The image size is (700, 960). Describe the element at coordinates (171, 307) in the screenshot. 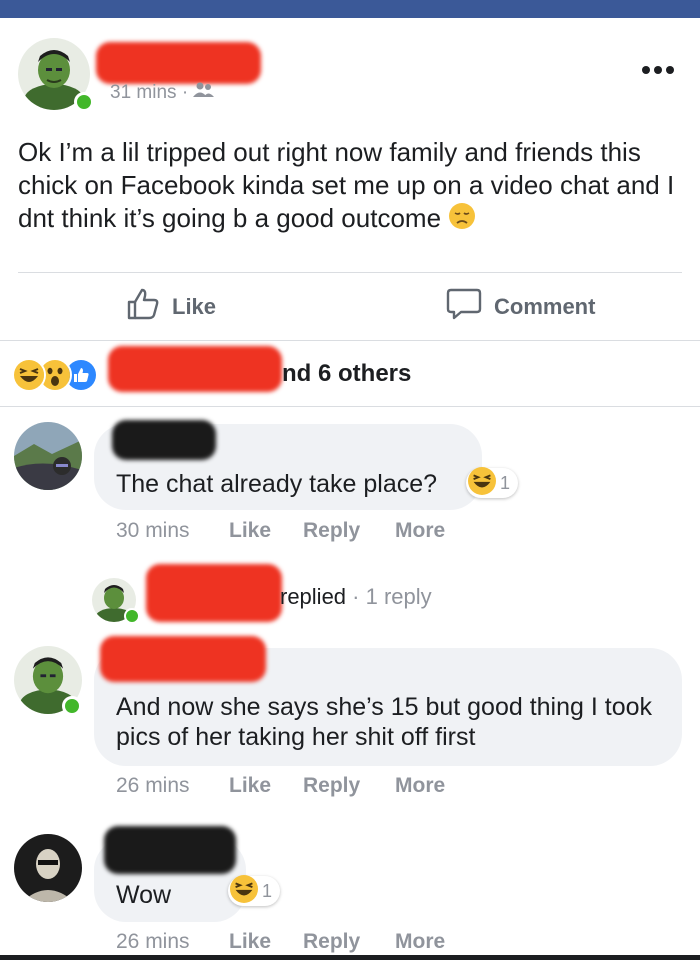

I see `like-button: Like` at that location.